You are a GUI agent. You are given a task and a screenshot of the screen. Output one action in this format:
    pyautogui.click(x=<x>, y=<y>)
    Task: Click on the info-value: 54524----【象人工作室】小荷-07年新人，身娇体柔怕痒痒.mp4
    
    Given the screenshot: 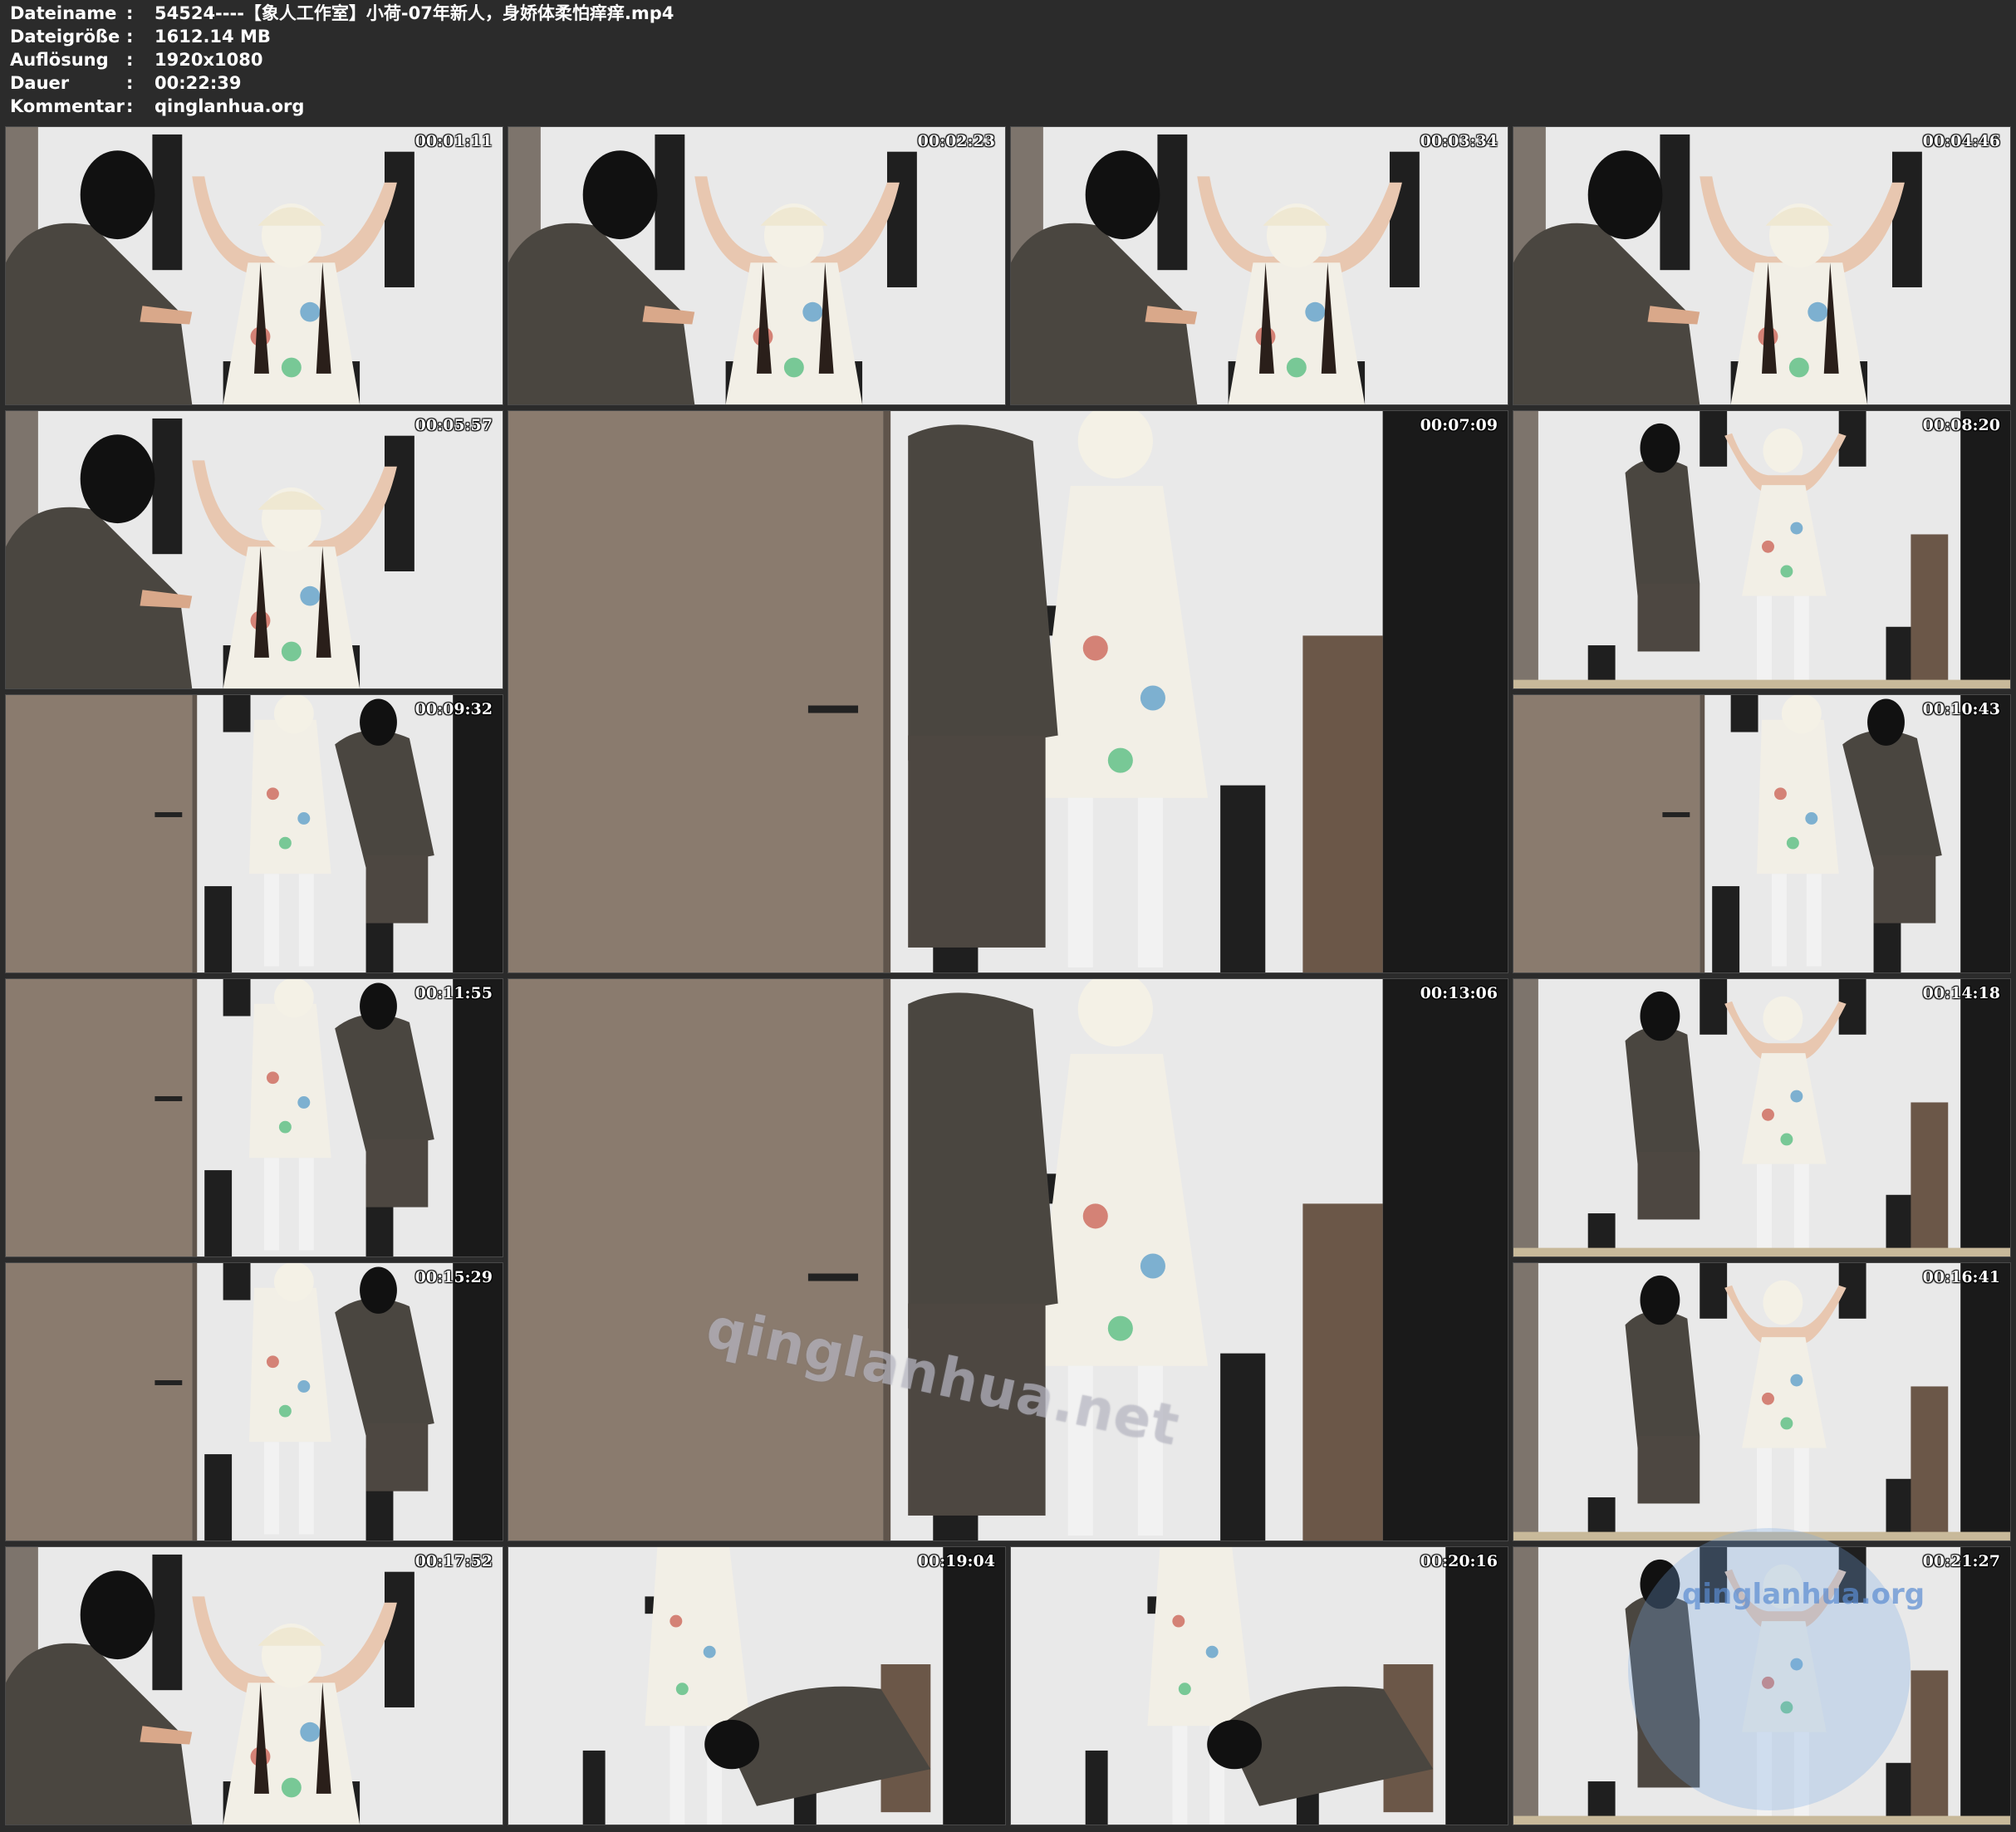 What is the action you would take?
    pyautogui.click(x=414, y=13)
    